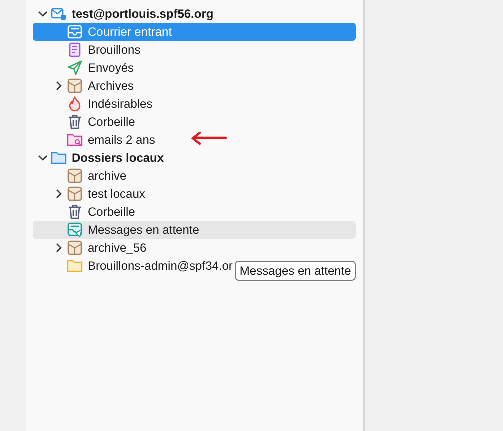  I want to click on folder-name: Envoyés, so click(111, 68).